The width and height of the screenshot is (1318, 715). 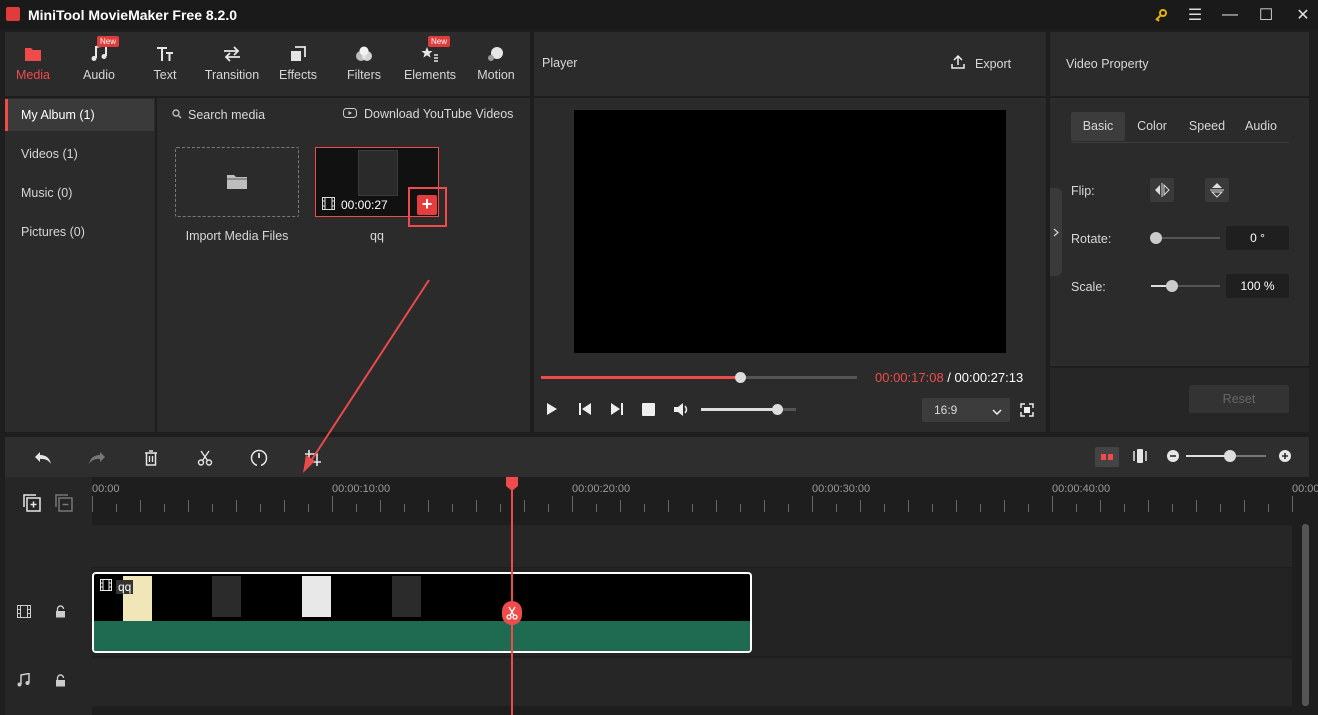 What do you see at coordinates (79, 115) in the screenshot?
I see `sidebar-item-my: My Album (1)` at bounding box center [79, 115].